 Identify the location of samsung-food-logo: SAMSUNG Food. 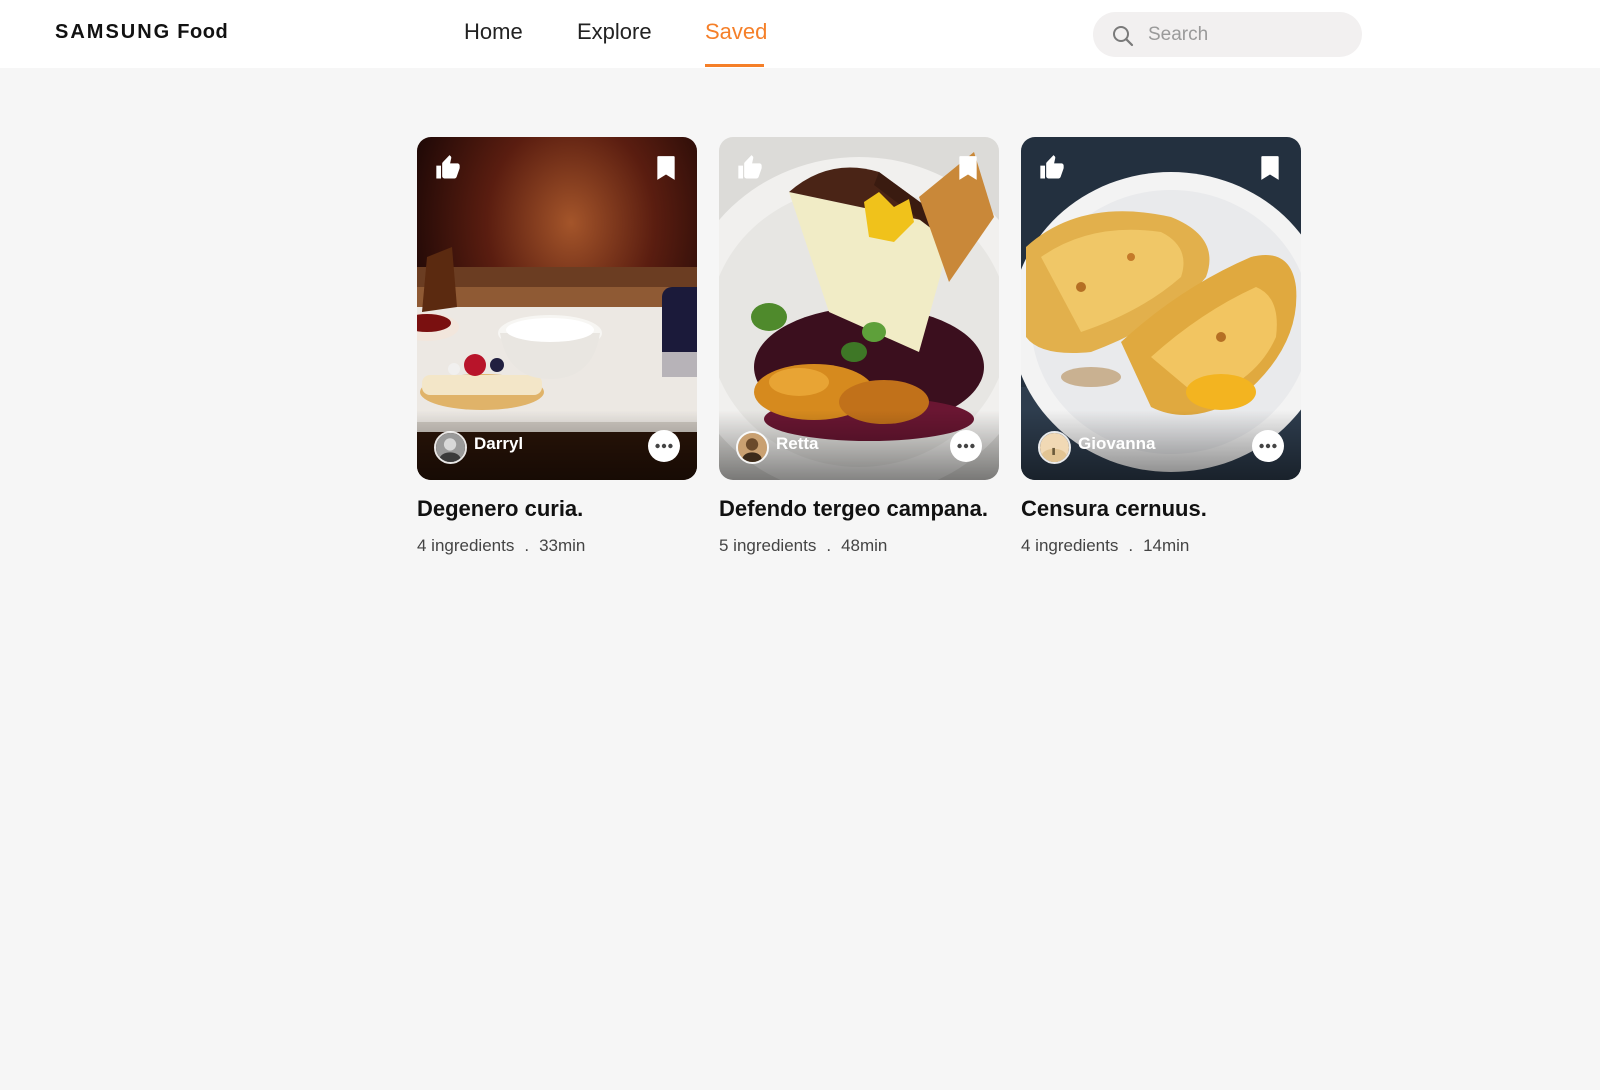
(141, 32).